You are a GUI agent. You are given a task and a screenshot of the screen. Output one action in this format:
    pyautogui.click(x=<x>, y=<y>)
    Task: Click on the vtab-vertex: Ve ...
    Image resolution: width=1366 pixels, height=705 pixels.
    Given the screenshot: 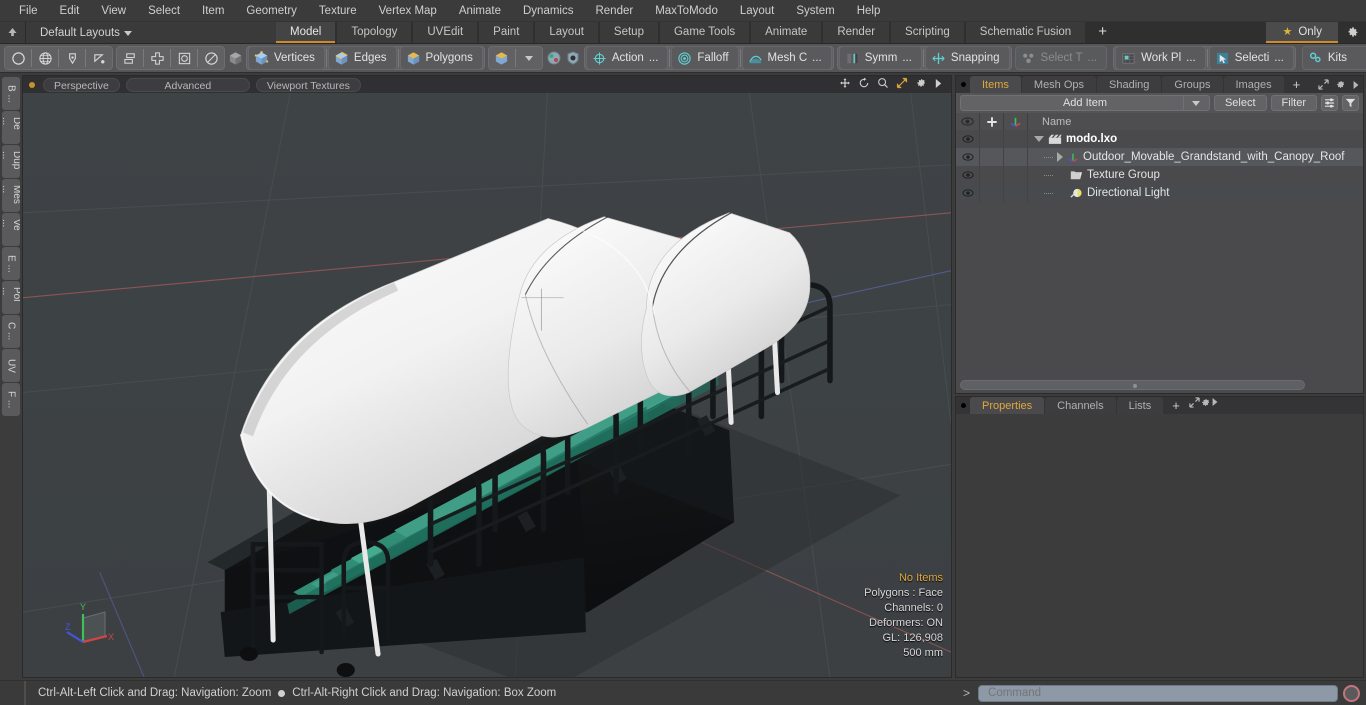 What is the action you would take?
    pyautogui.click(x=11, y=229)
    